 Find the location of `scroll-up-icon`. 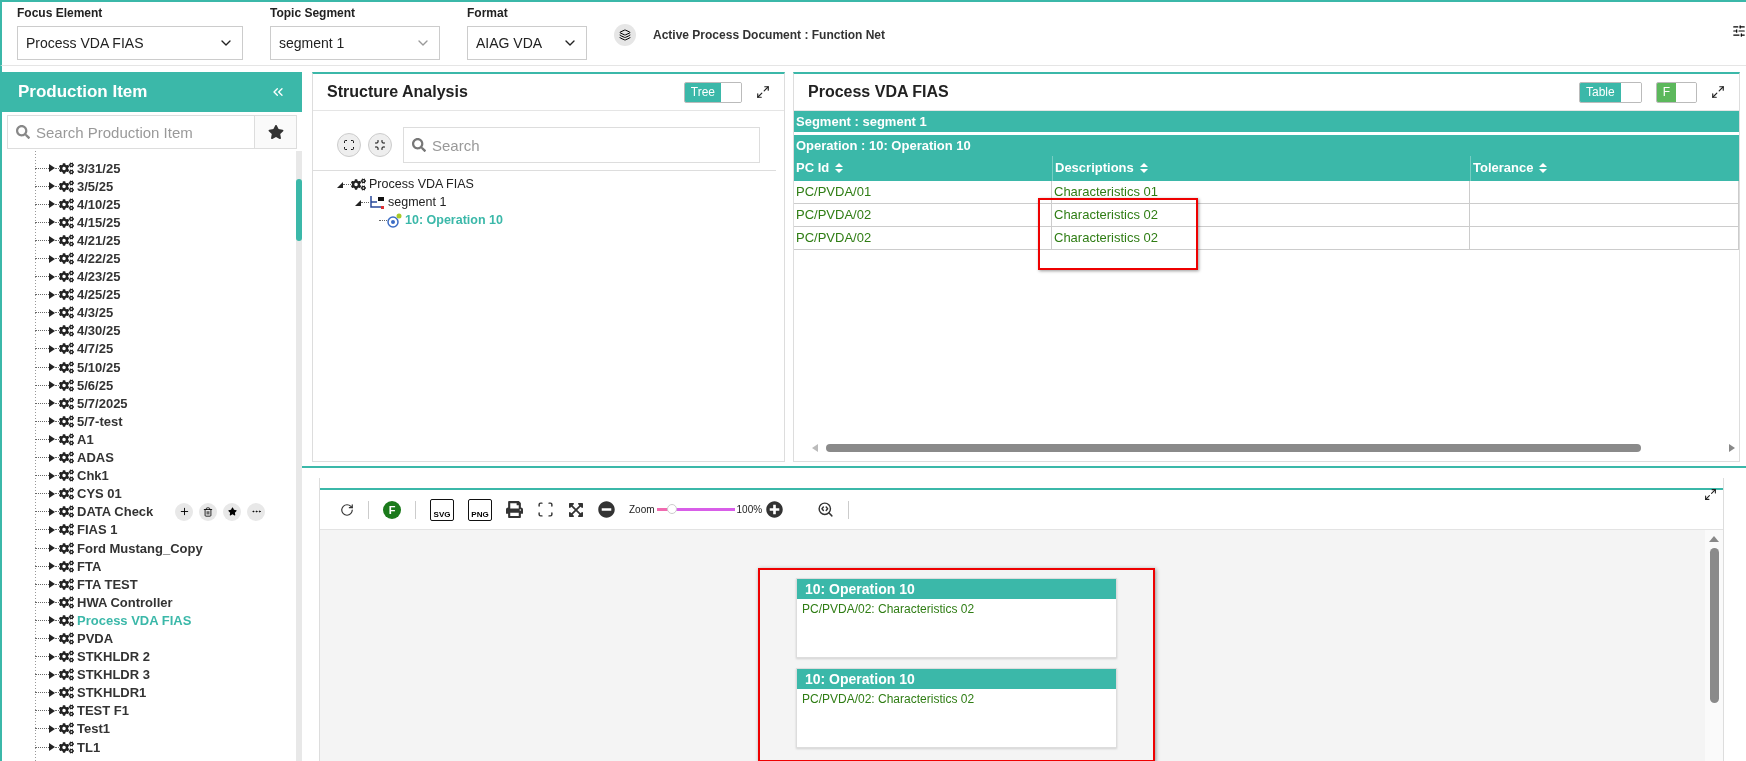

scroll-up-icon is located at coordinates (1714, 539).